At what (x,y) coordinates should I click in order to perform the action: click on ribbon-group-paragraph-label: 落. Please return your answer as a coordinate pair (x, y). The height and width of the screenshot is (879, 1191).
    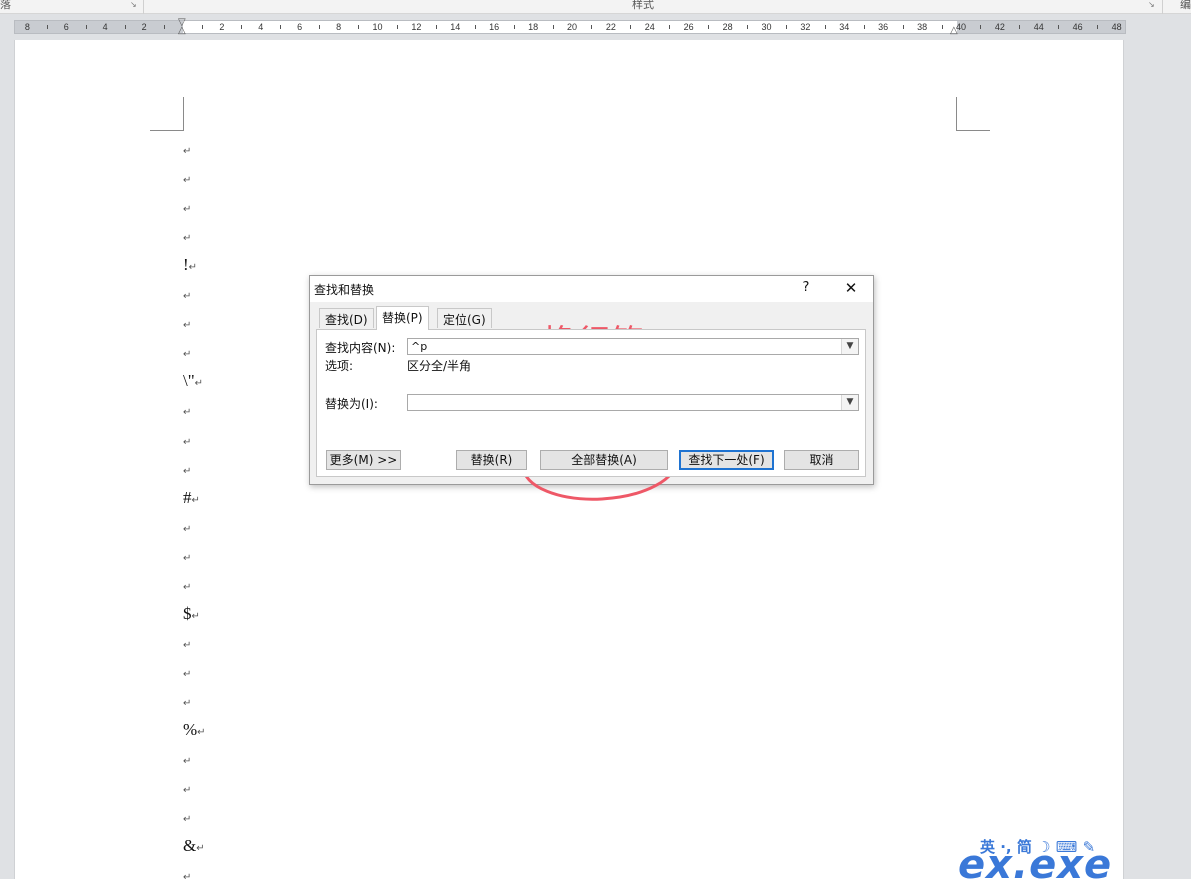
    Looking at the image, I should click on (5, 5).